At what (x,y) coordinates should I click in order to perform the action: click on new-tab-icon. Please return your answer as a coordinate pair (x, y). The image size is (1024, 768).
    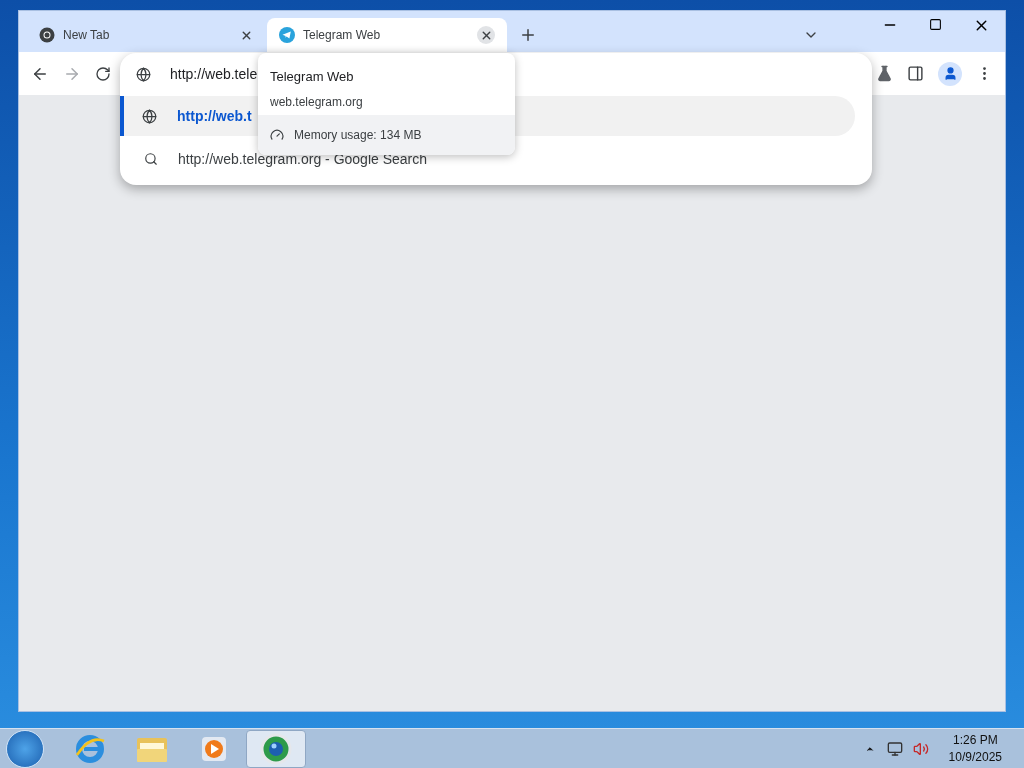
    Looking at the image, I should click on (528, 35).